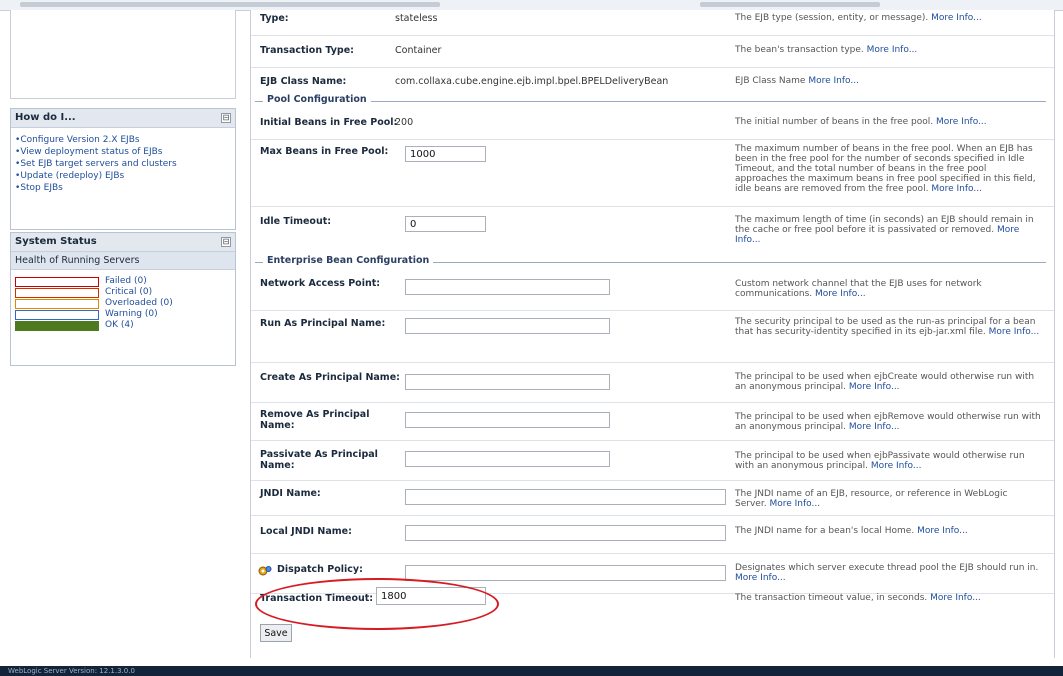  Describe the element at coordinates (404, 122) in the screenshot. I see `initial-beans-value: 200` at that location.